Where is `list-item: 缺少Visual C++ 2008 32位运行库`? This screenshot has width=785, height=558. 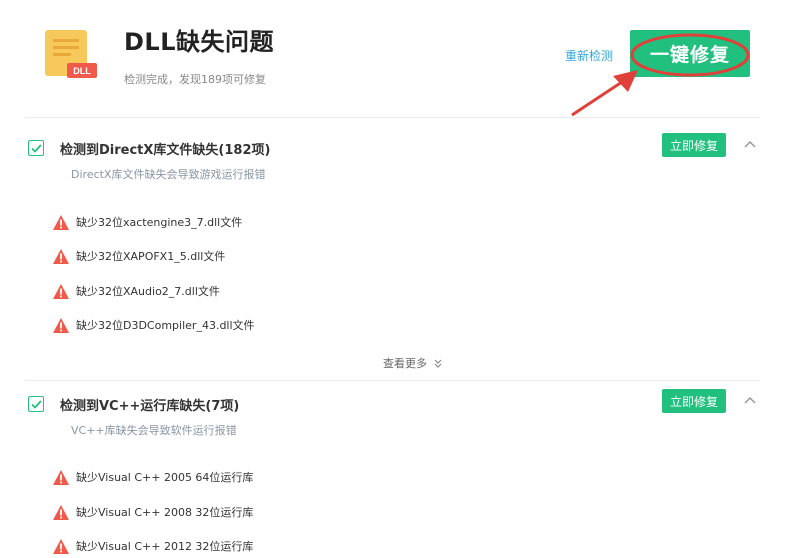
list-item: 缺少Visual C++ 2008 32位运行库 is located at coordinates (153, 512).